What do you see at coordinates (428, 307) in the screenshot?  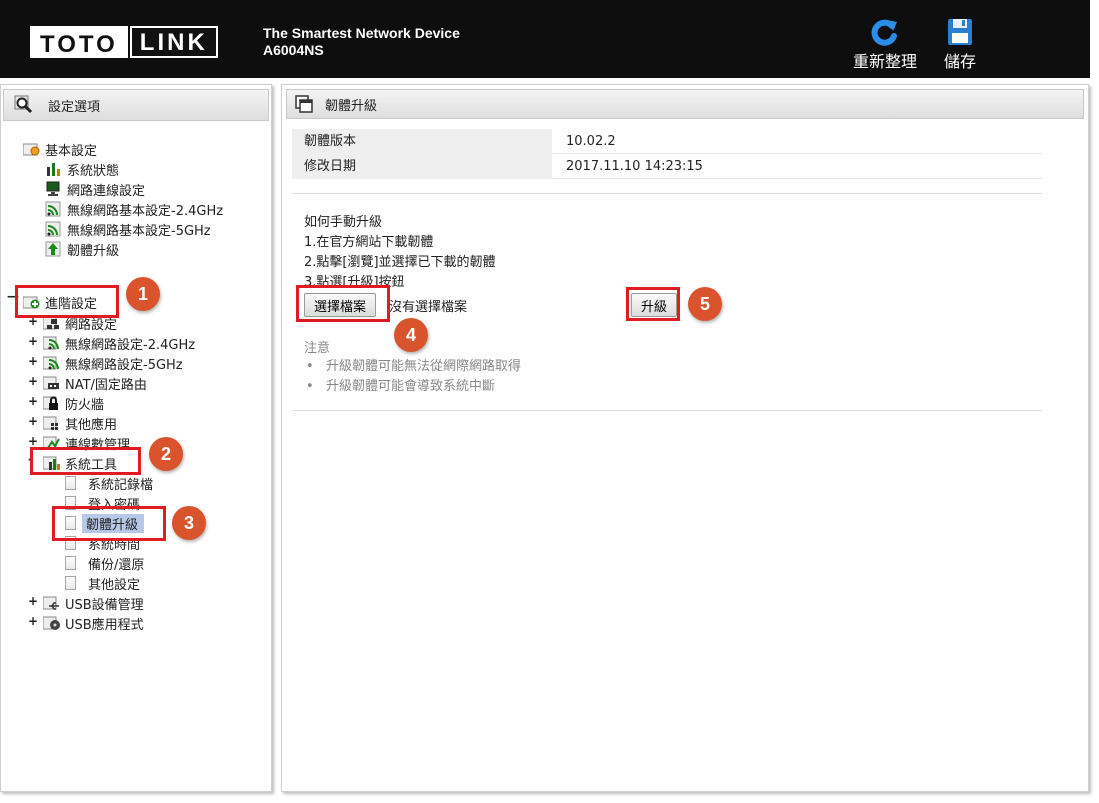 I see `no-file-text: 沒有選擇檔案` at bounding box center [428, 307].